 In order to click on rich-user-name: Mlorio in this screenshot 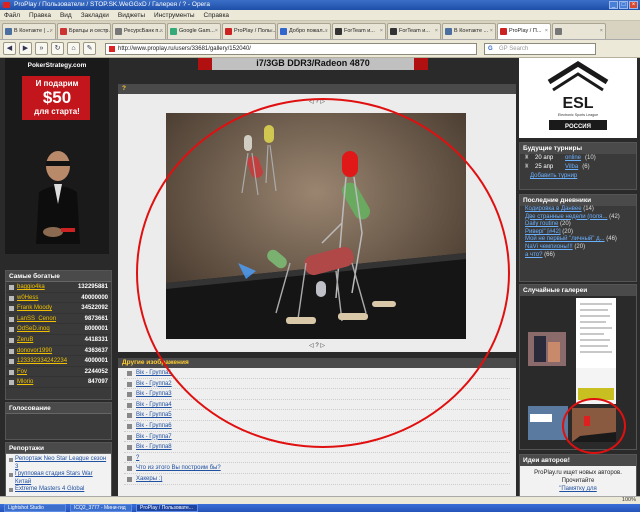, I will do `click(21, 382)`.